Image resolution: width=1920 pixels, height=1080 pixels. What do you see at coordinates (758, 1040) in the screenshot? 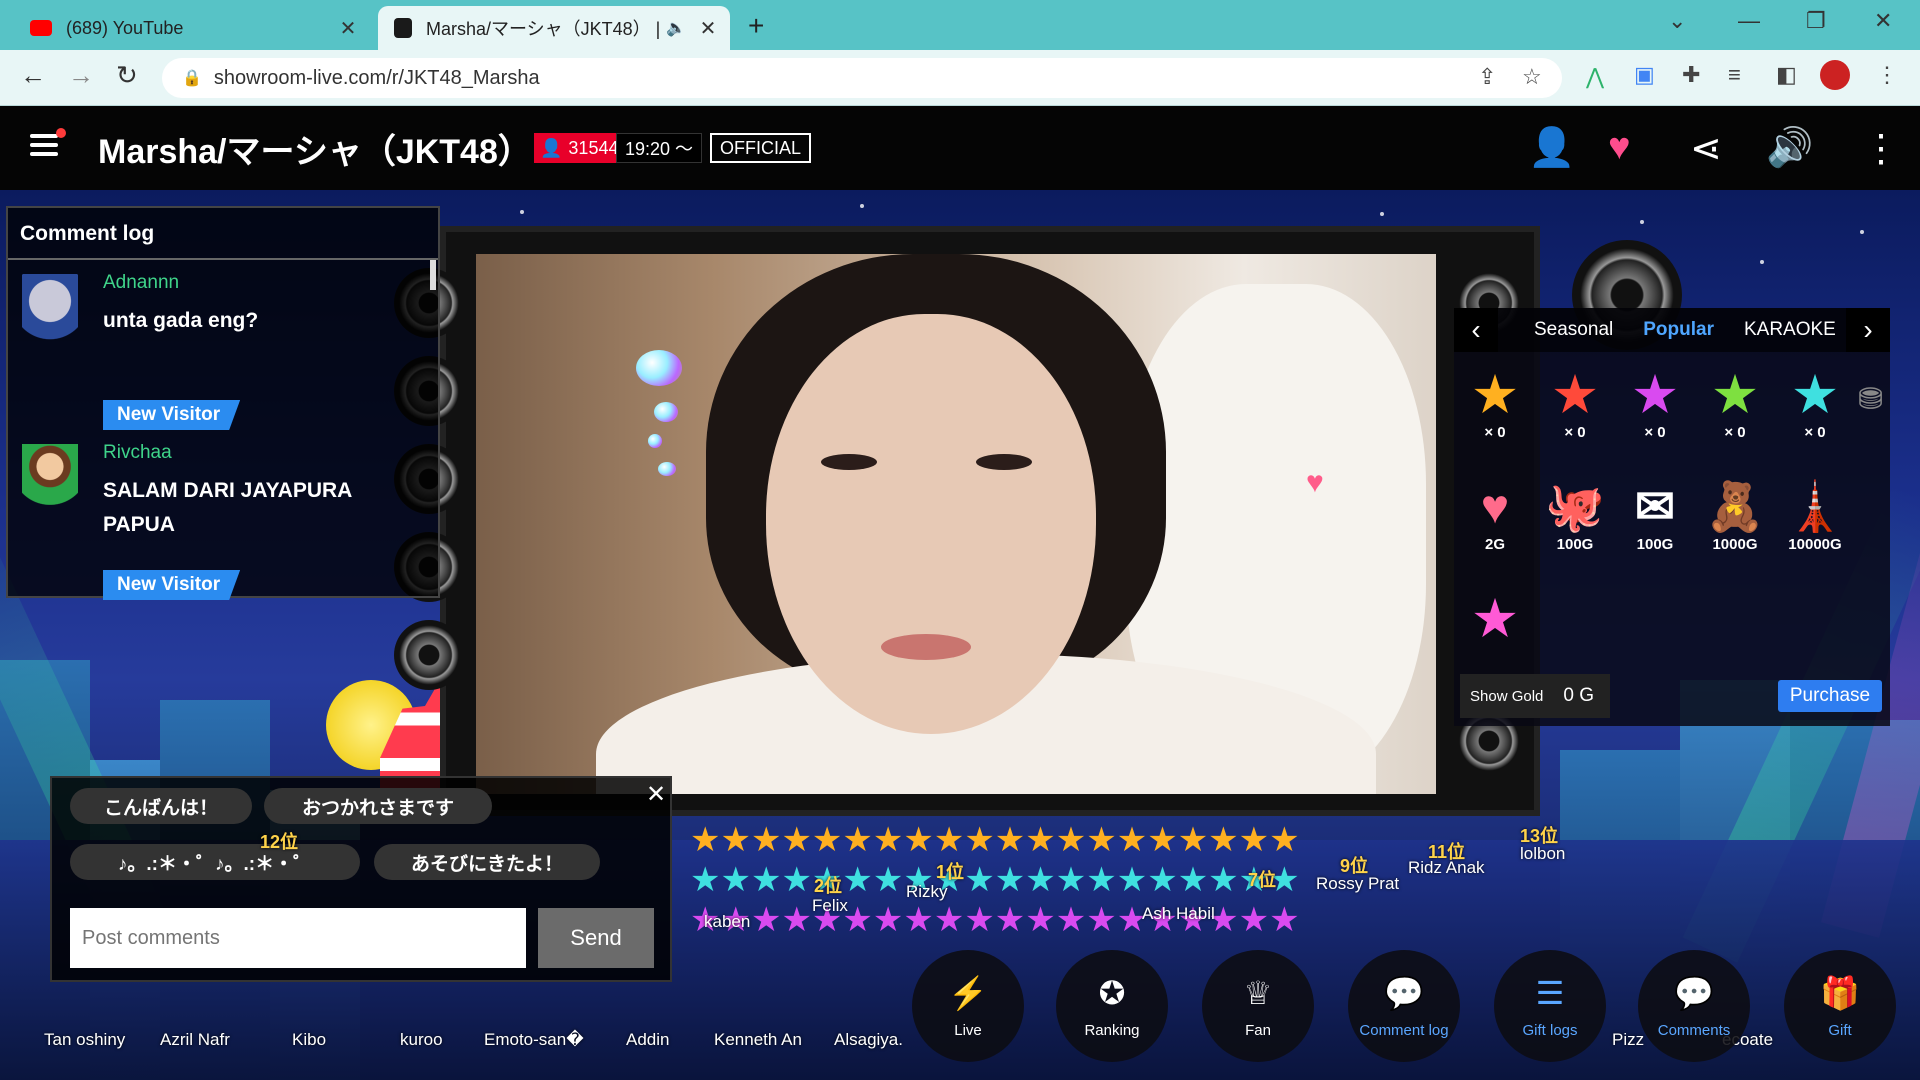
I see `audience-name: Kenneth An` at bounding box center [758, 1040].